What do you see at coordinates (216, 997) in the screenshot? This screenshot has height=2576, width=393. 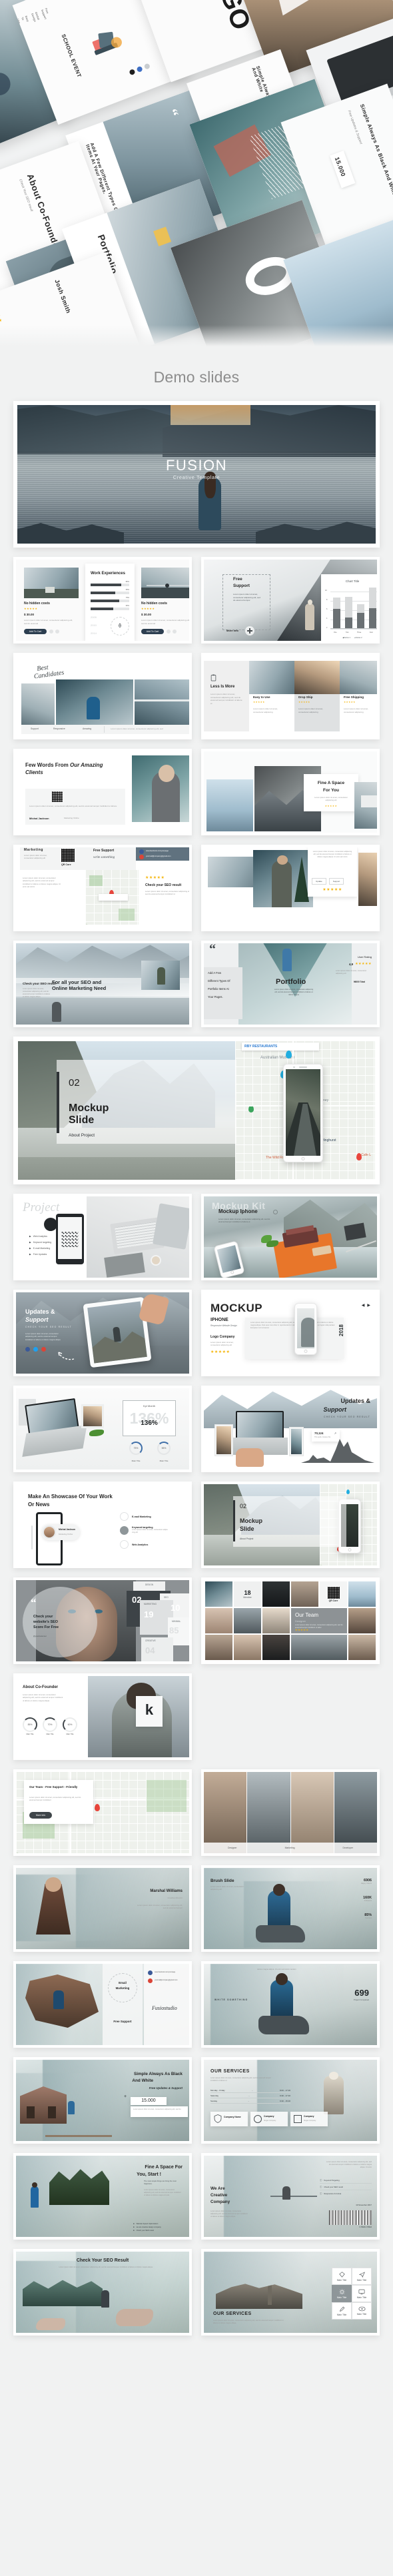 I see `portfolio-line: Your Pages.` at bounding box center [216, 997].